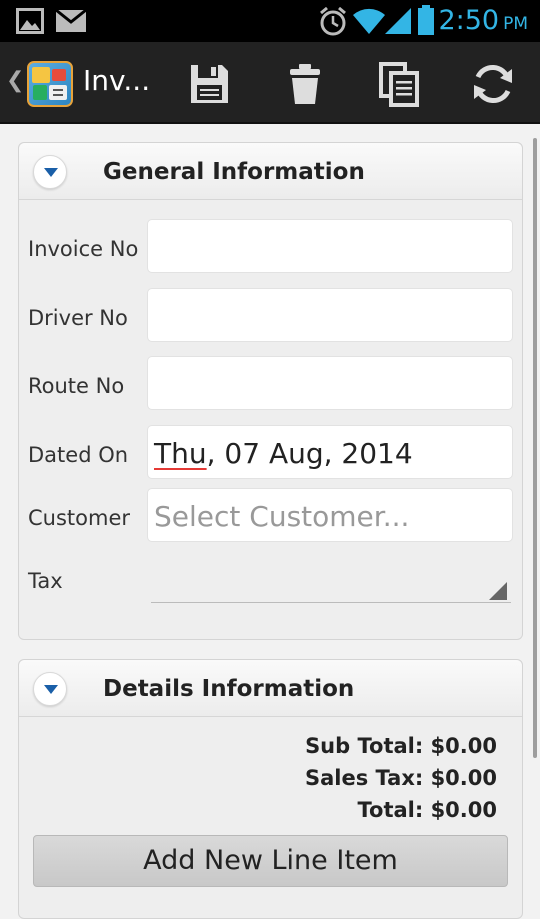 The height and width of the screenshot is (919, 540). What do you see at coordinates (30, 23) in the screenshot?
I see `image-icon` at bounding box center [30, 23].